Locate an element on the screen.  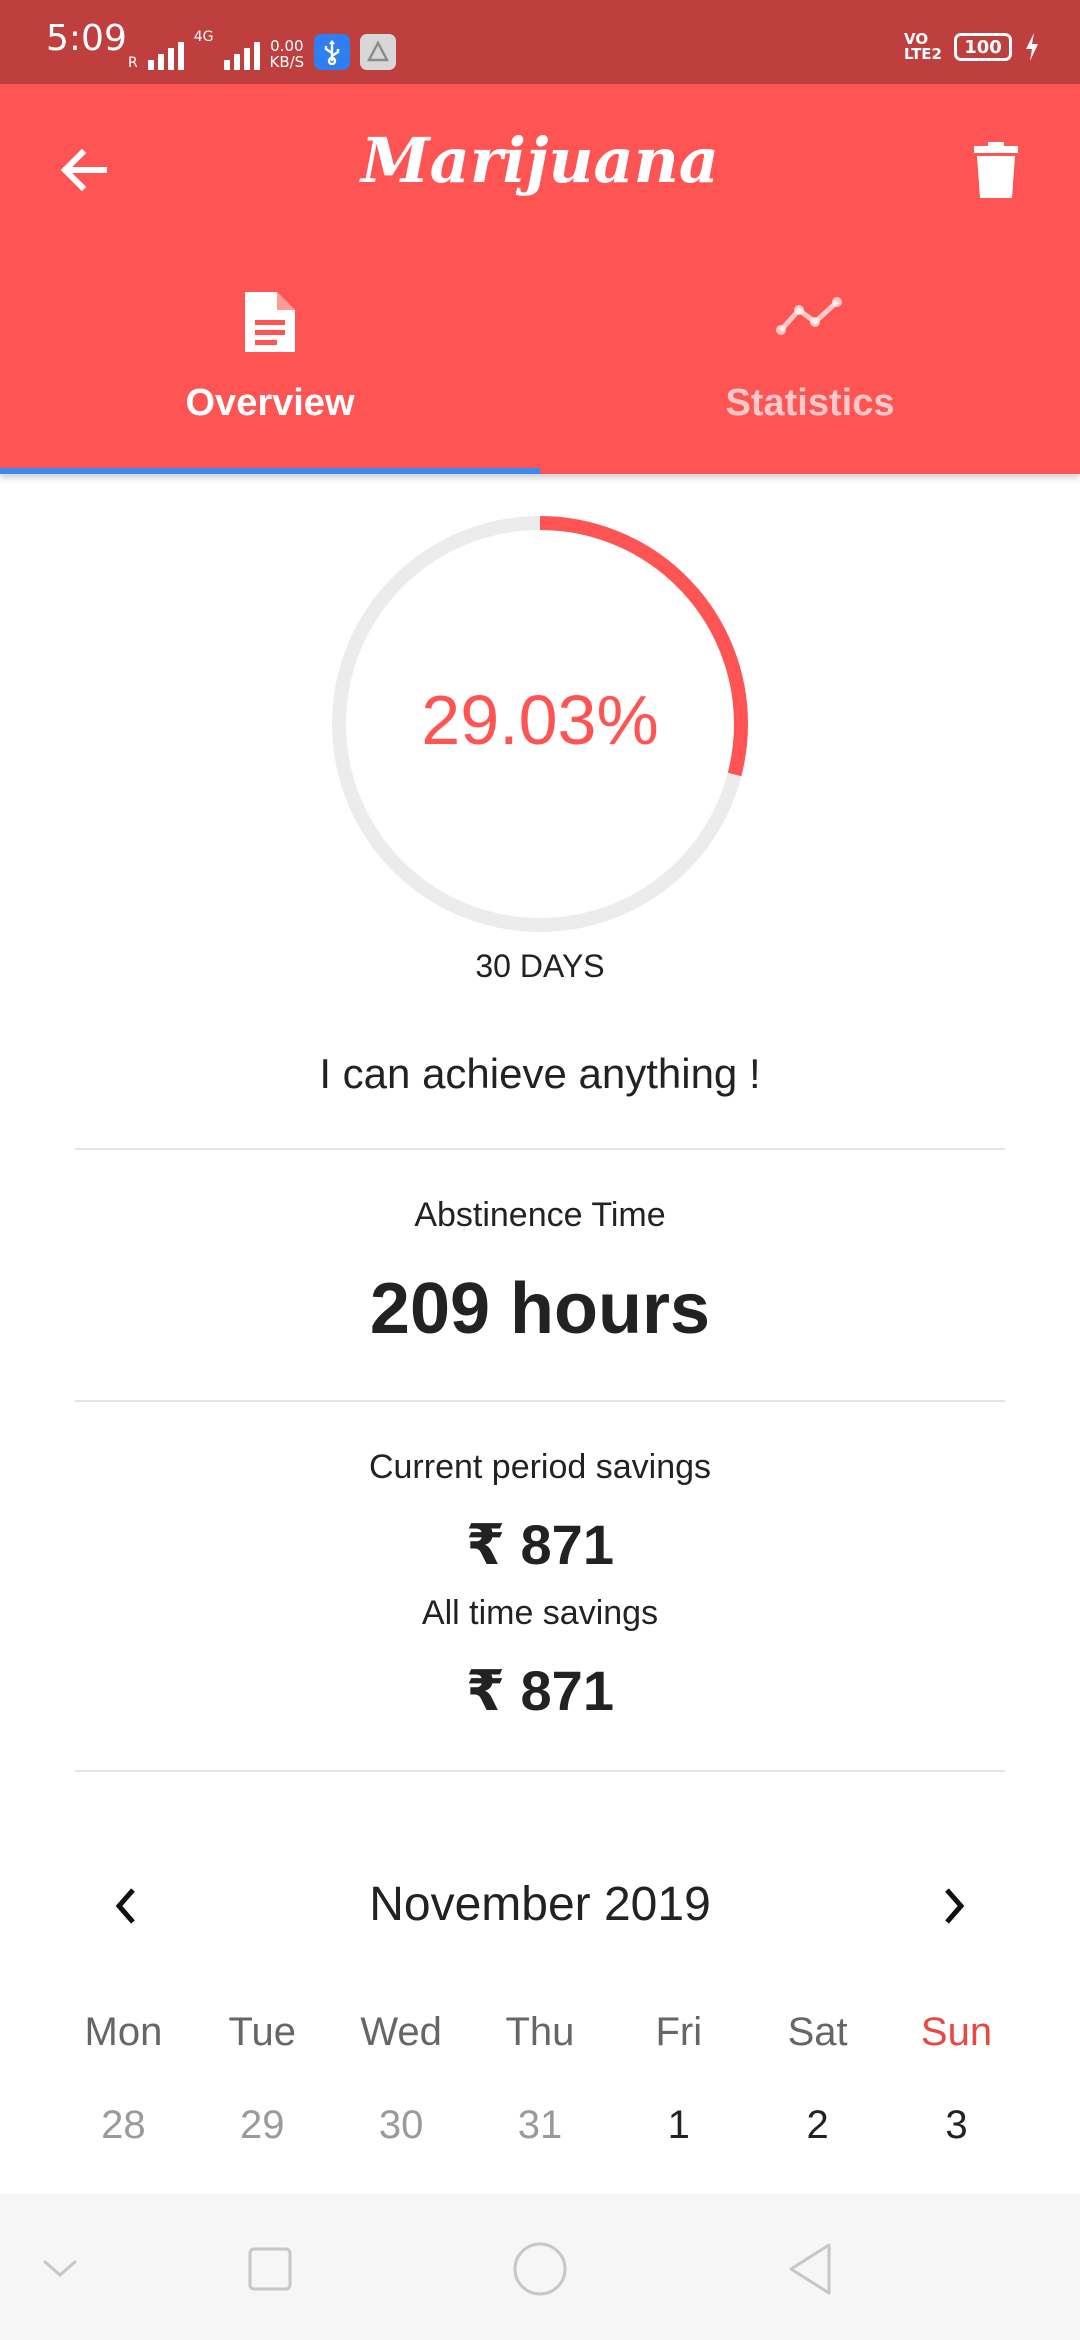
line-chart-icon is located at coordinates (810, 327).